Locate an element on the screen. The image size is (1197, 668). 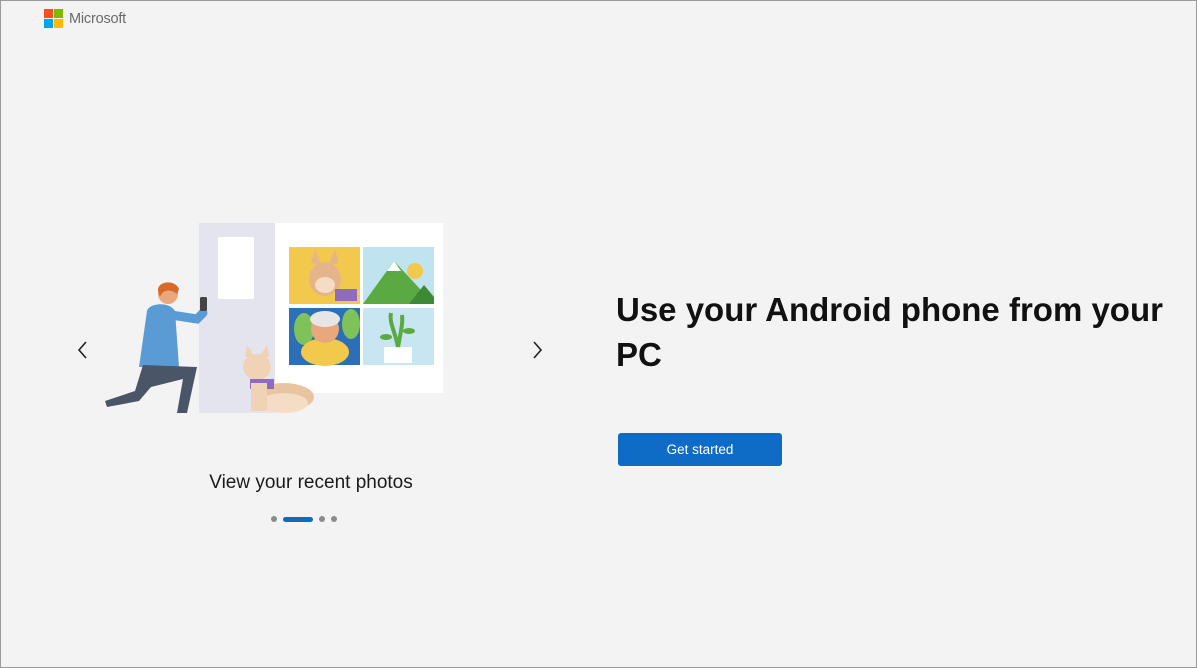
recent-photos-illustration is located at coordinates (274, 318).